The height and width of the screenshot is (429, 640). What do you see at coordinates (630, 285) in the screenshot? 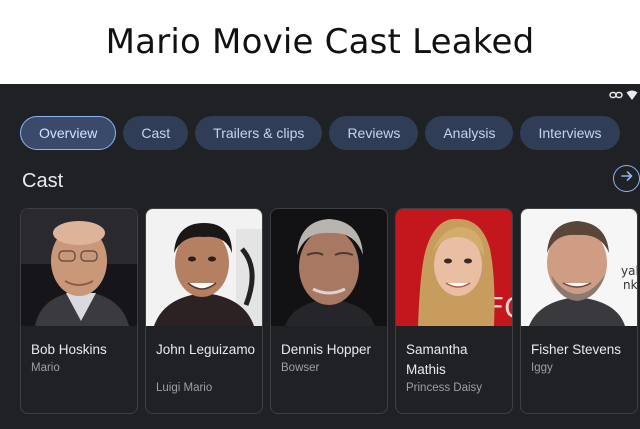
I see `backdrop-text: nk` at bounding box center [630, 285].